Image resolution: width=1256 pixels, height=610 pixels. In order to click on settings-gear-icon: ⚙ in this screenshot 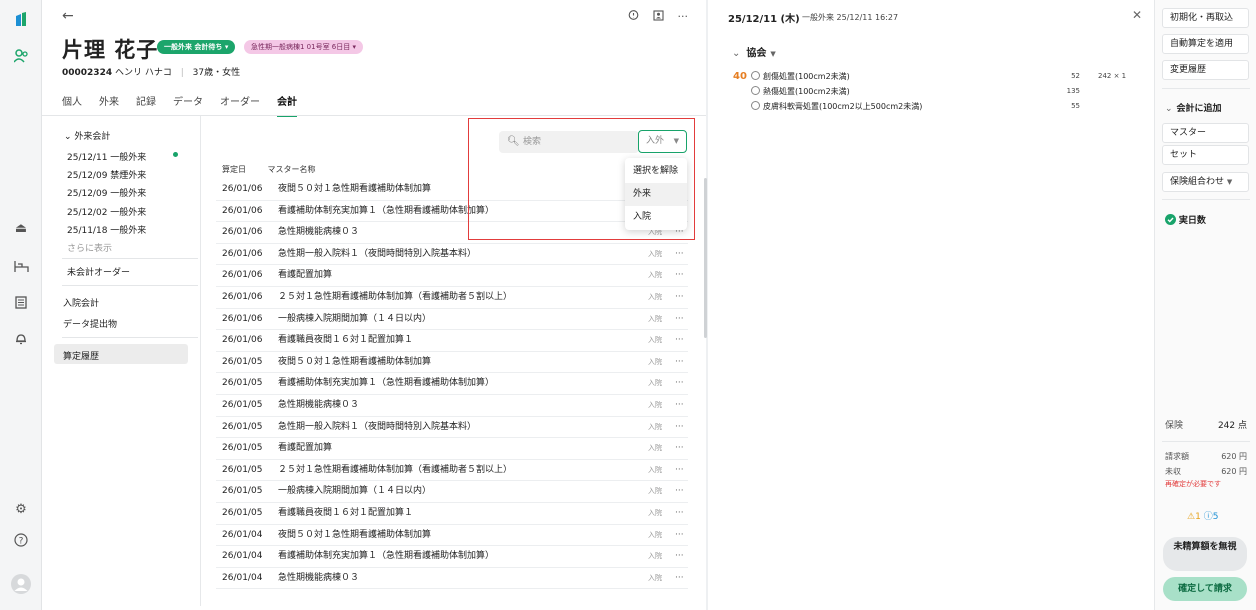, I will do `click(21, 509)`.